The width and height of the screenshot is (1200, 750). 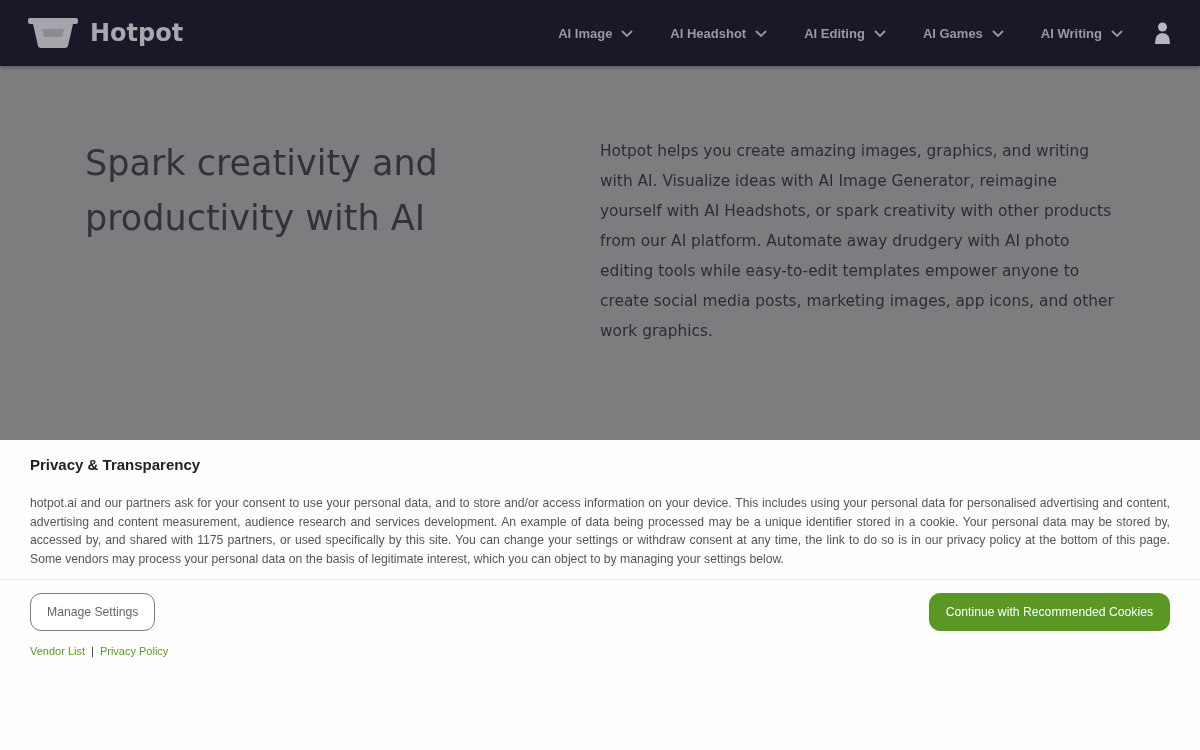 I want to click on nav-menu-item: AI Editing, so click(x=845, y=33).